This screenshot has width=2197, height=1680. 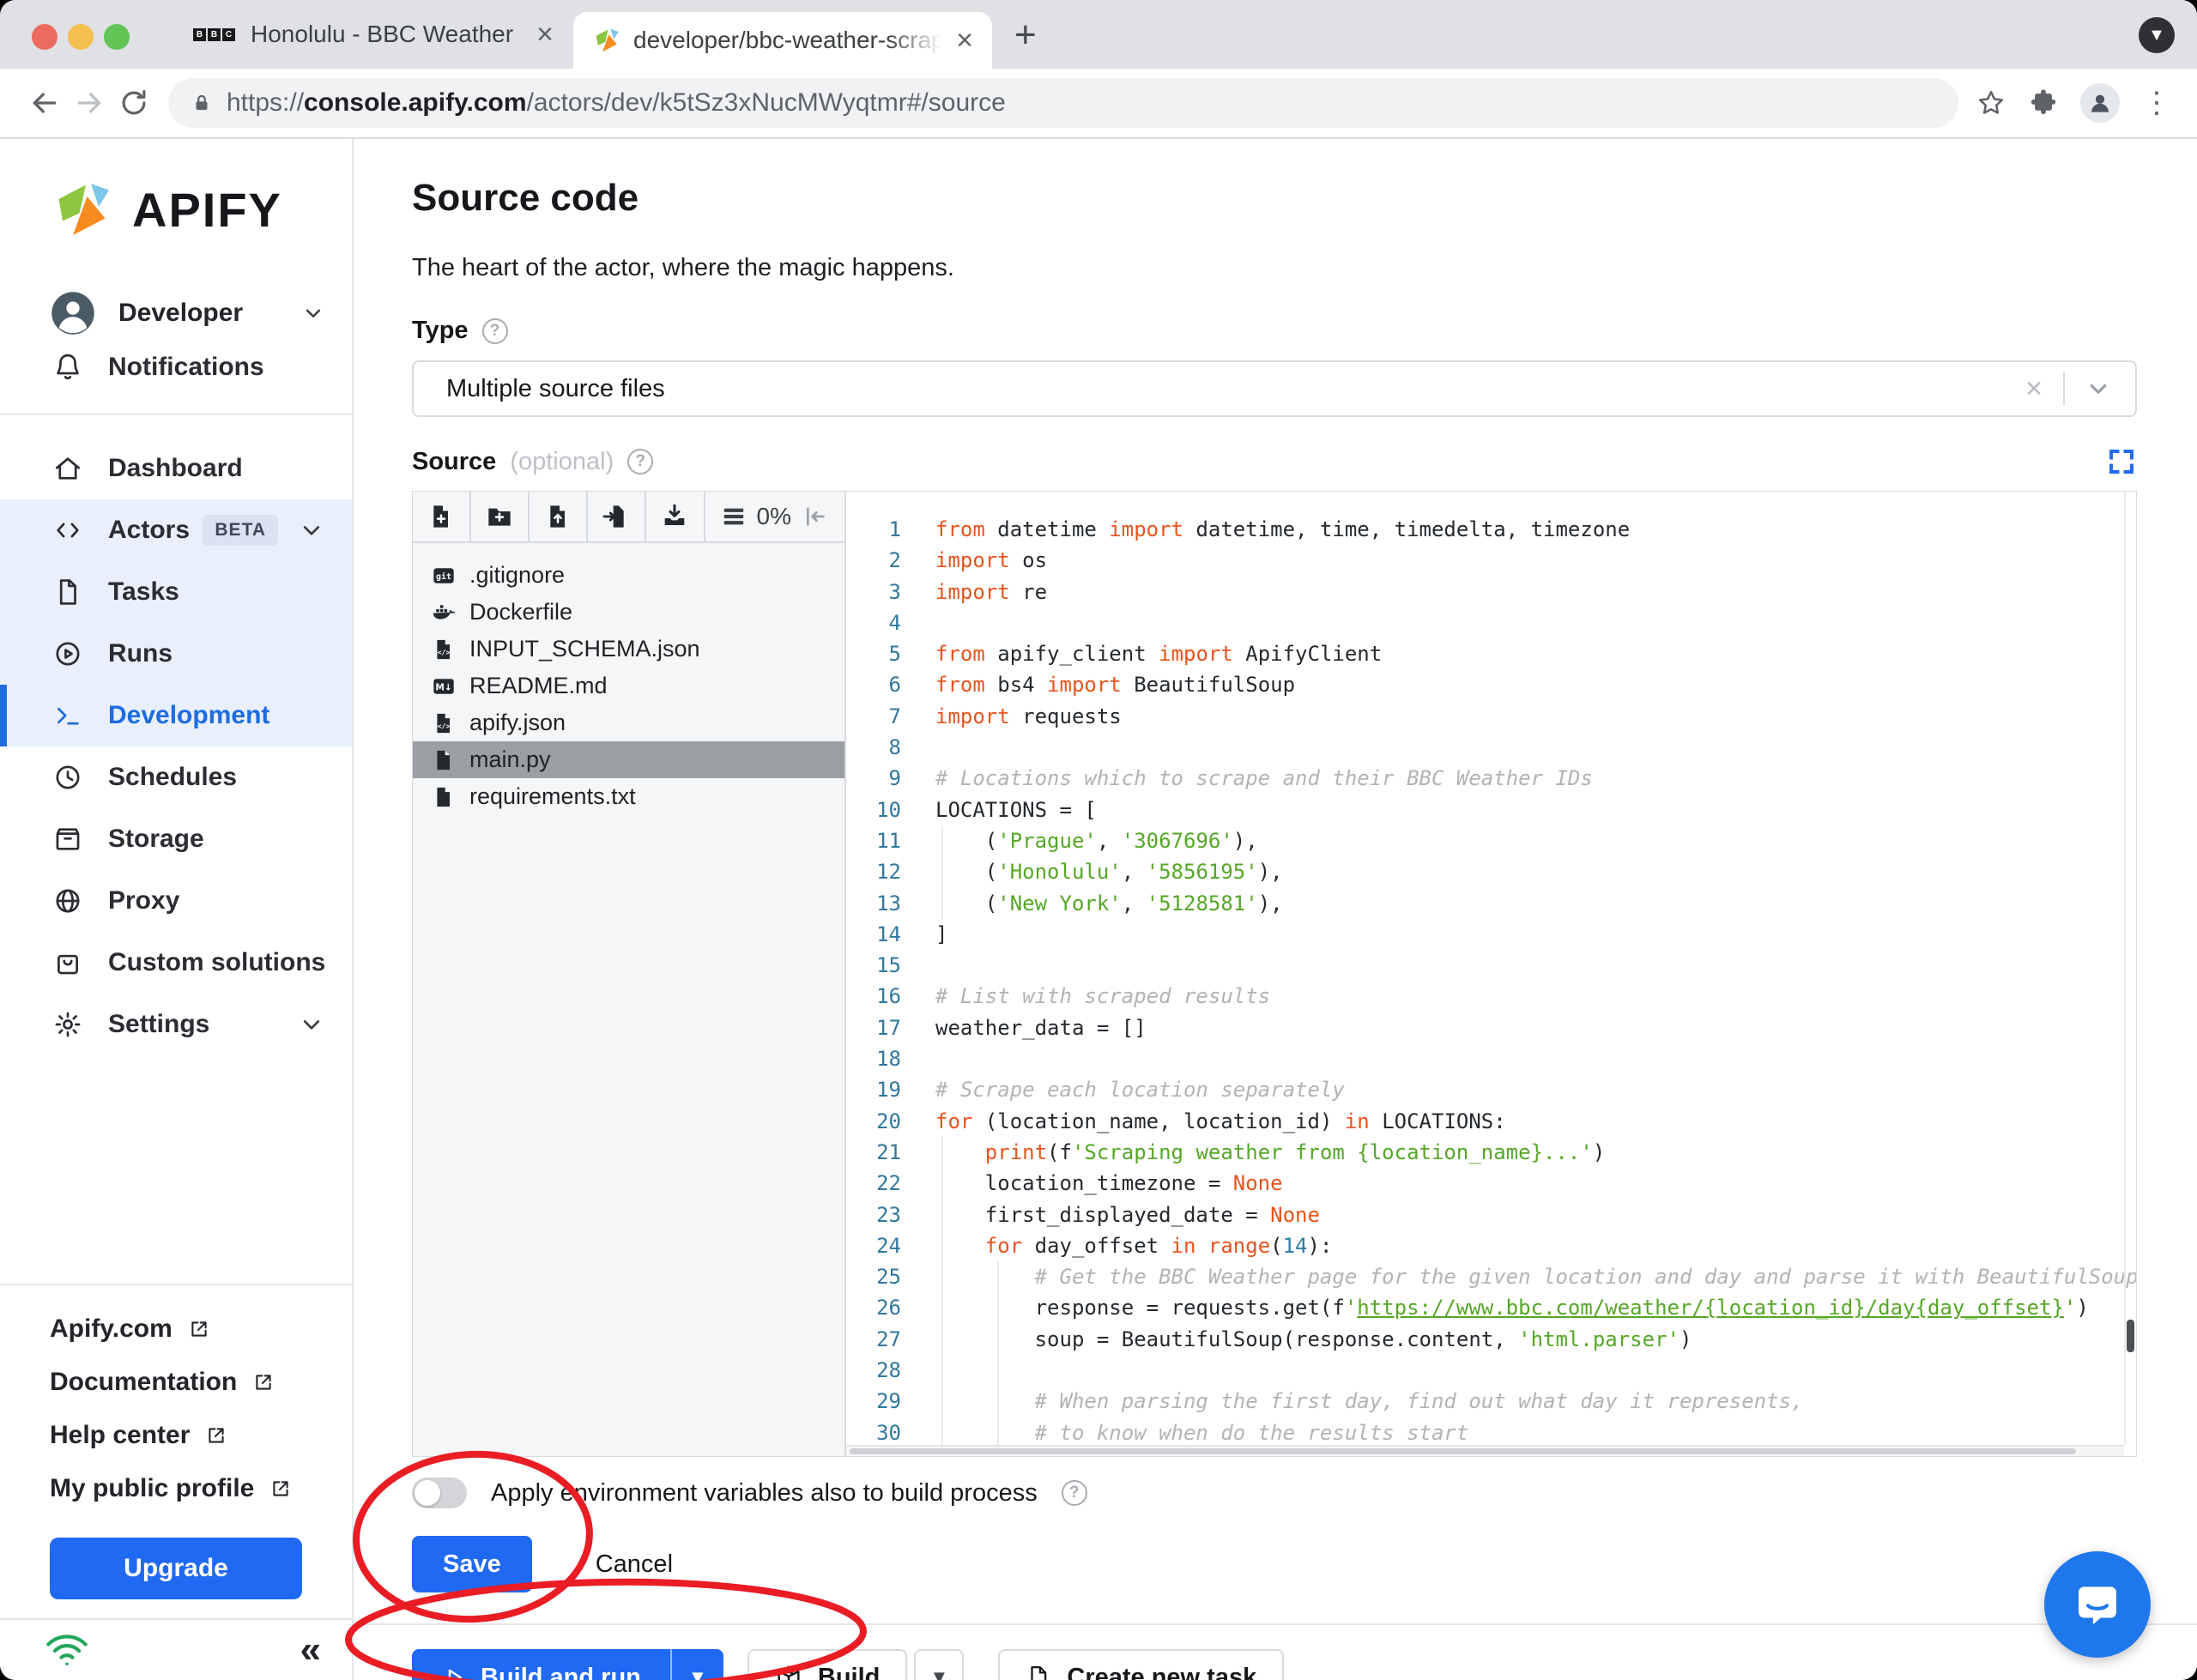 I want to click on sidebar-link-apify-com: Apify.com, so click(x=201, y=1329).